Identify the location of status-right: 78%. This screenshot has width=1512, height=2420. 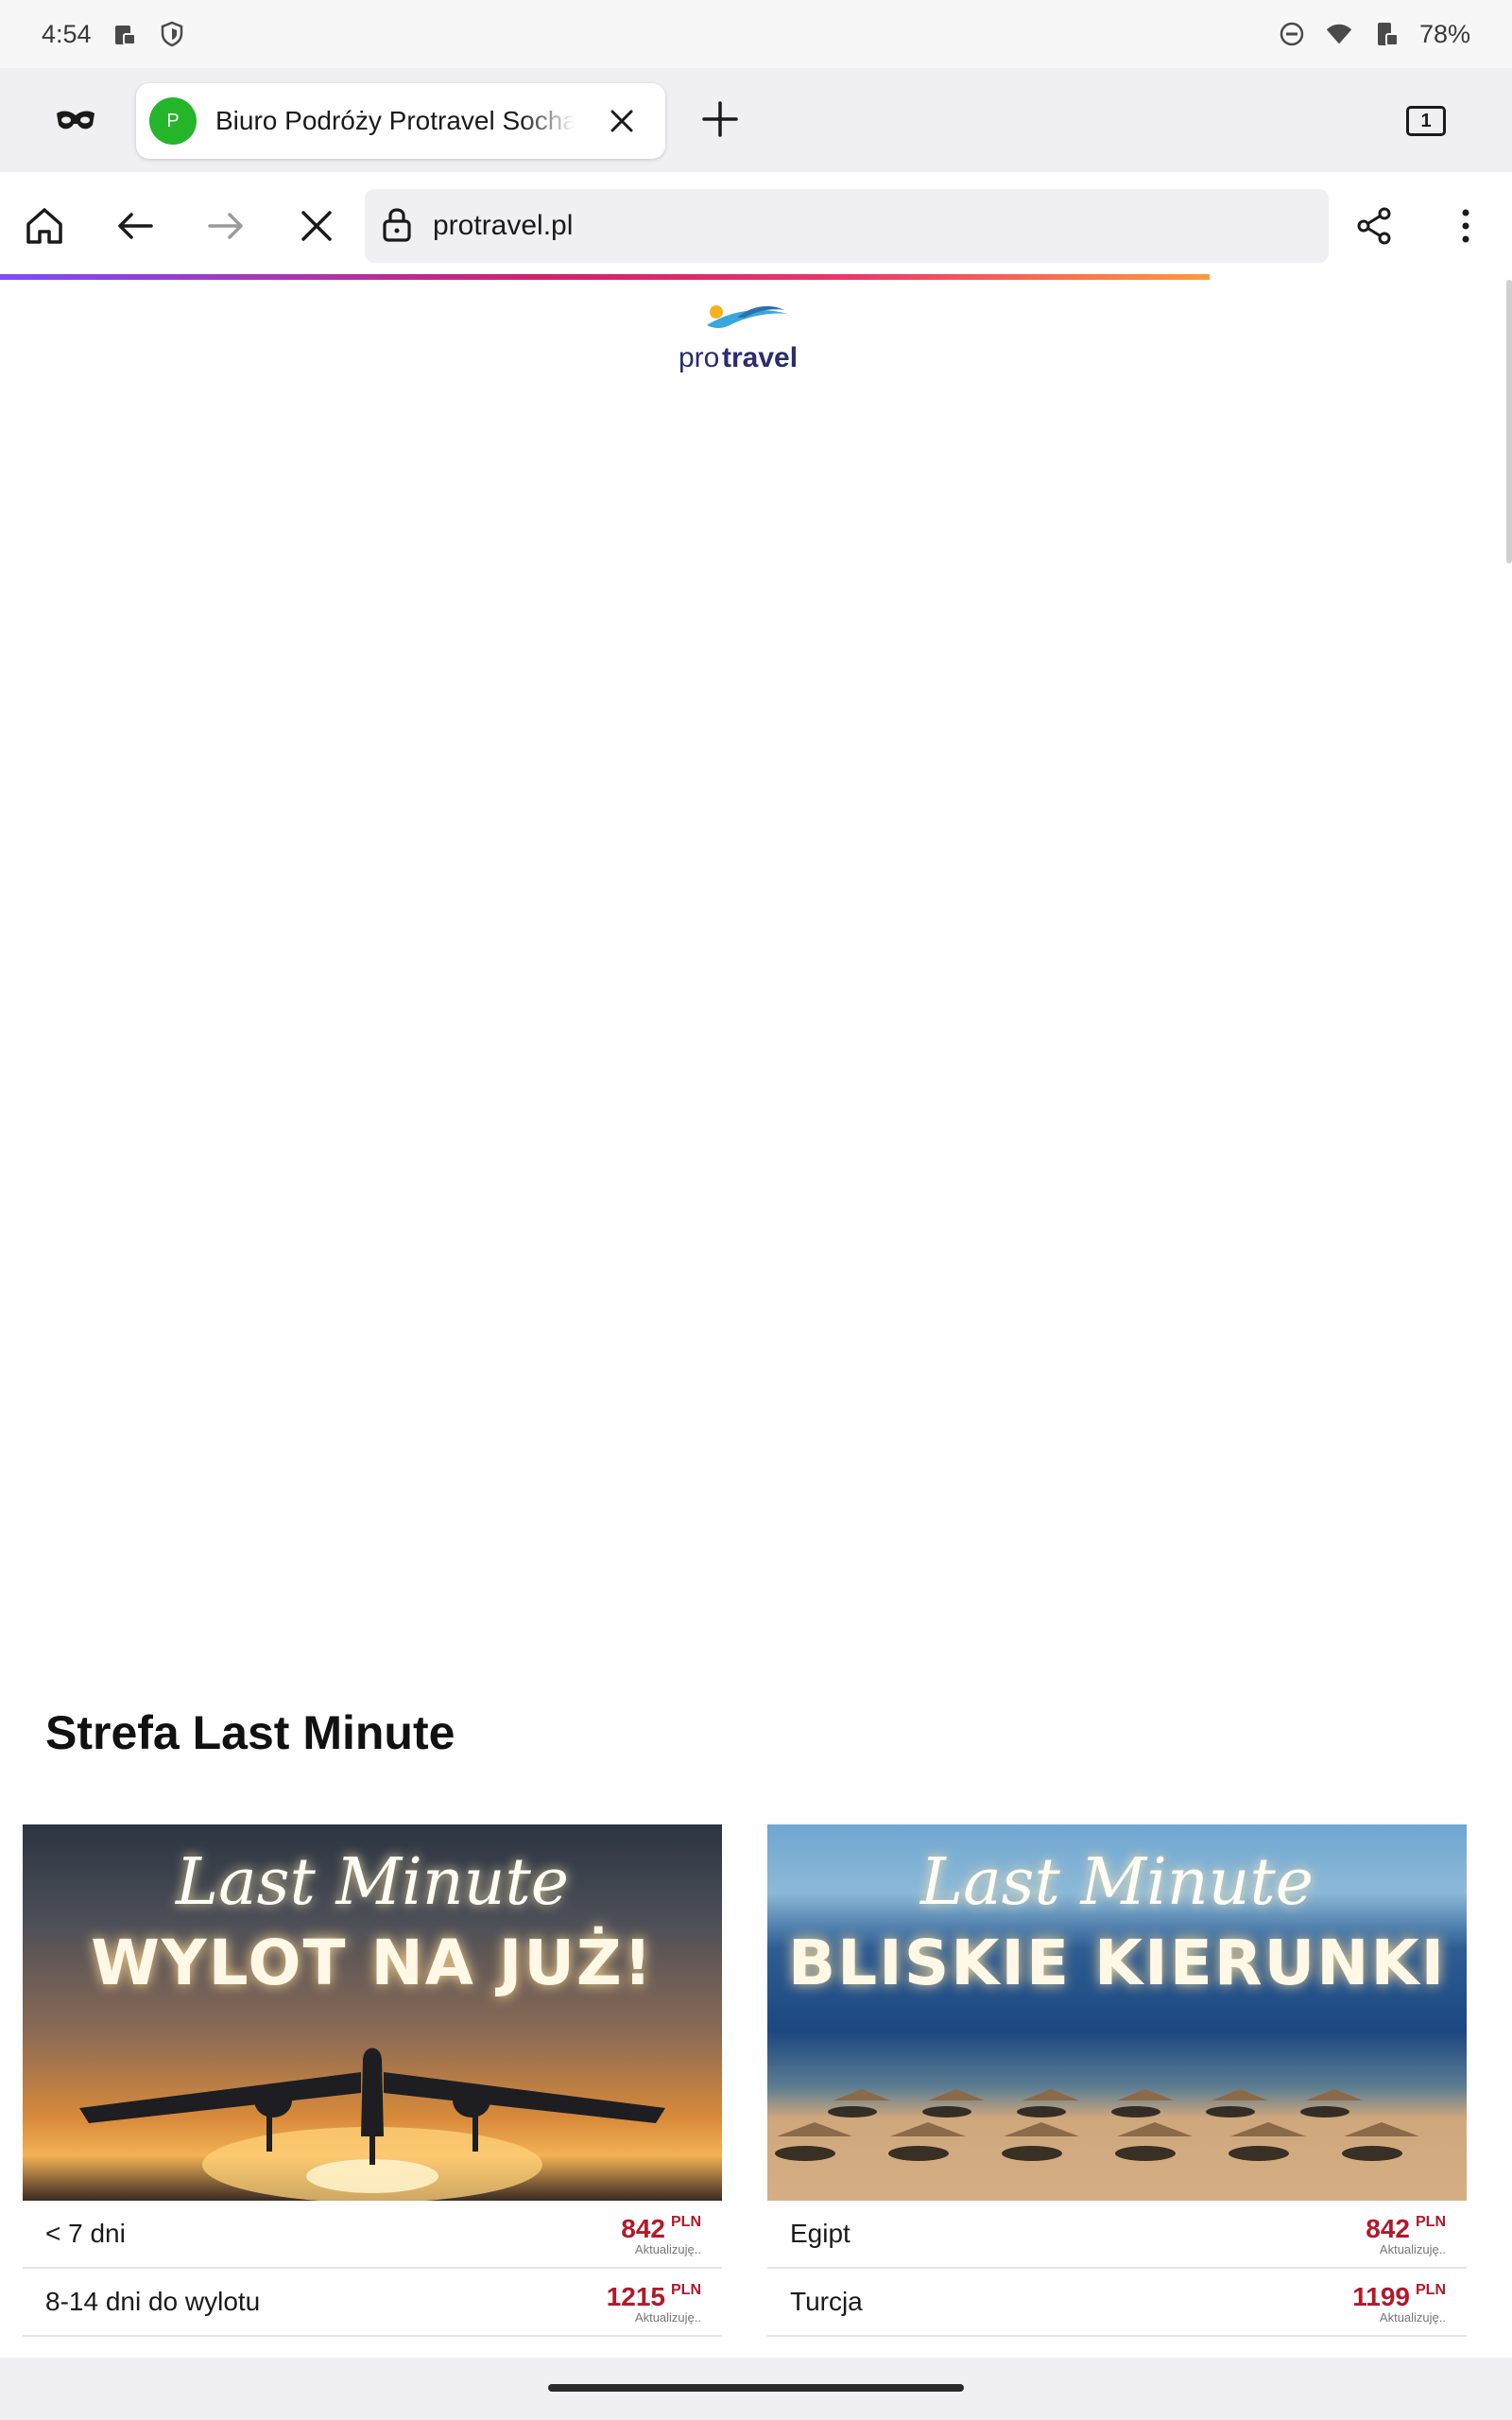
(1374, 34).